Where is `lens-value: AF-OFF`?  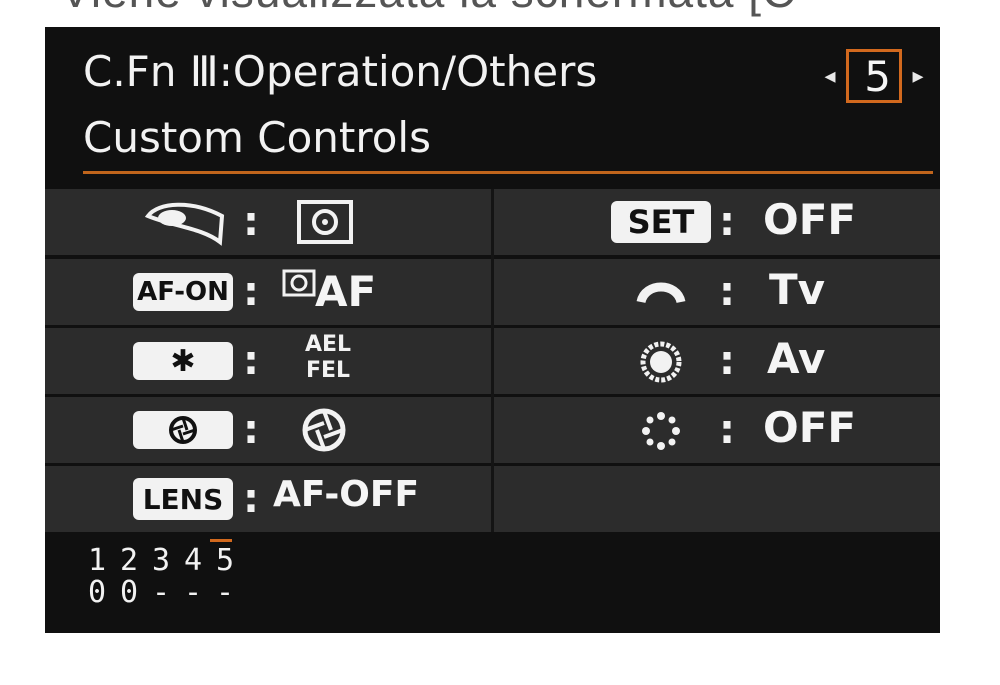 lens-value: AF-OFF is located at coordinates (346, 494).